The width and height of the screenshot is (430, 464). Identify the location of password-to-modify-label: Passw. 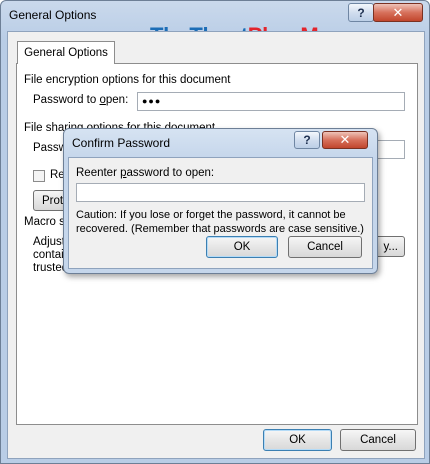
(50, 148).